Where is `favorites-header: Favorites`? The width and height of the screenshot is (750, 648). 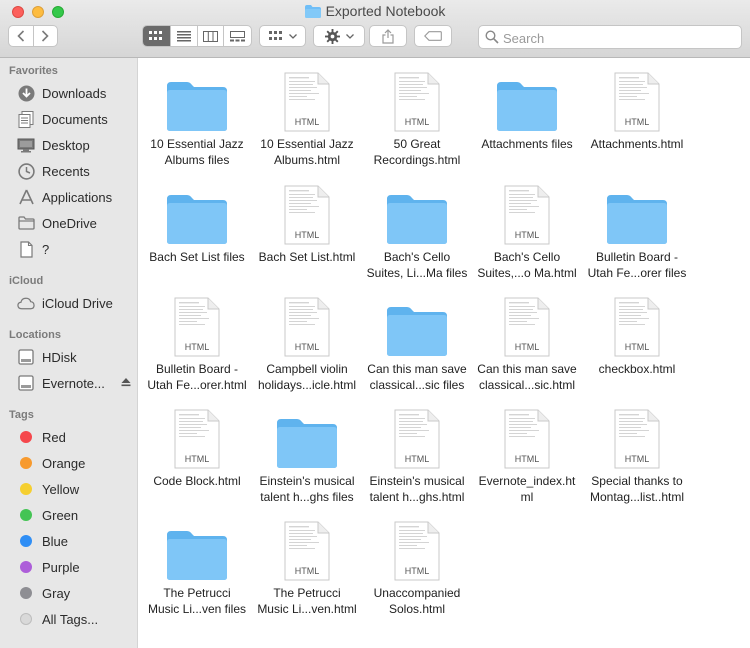
favorites-header: Favorites is located at coordinates (33, 71).